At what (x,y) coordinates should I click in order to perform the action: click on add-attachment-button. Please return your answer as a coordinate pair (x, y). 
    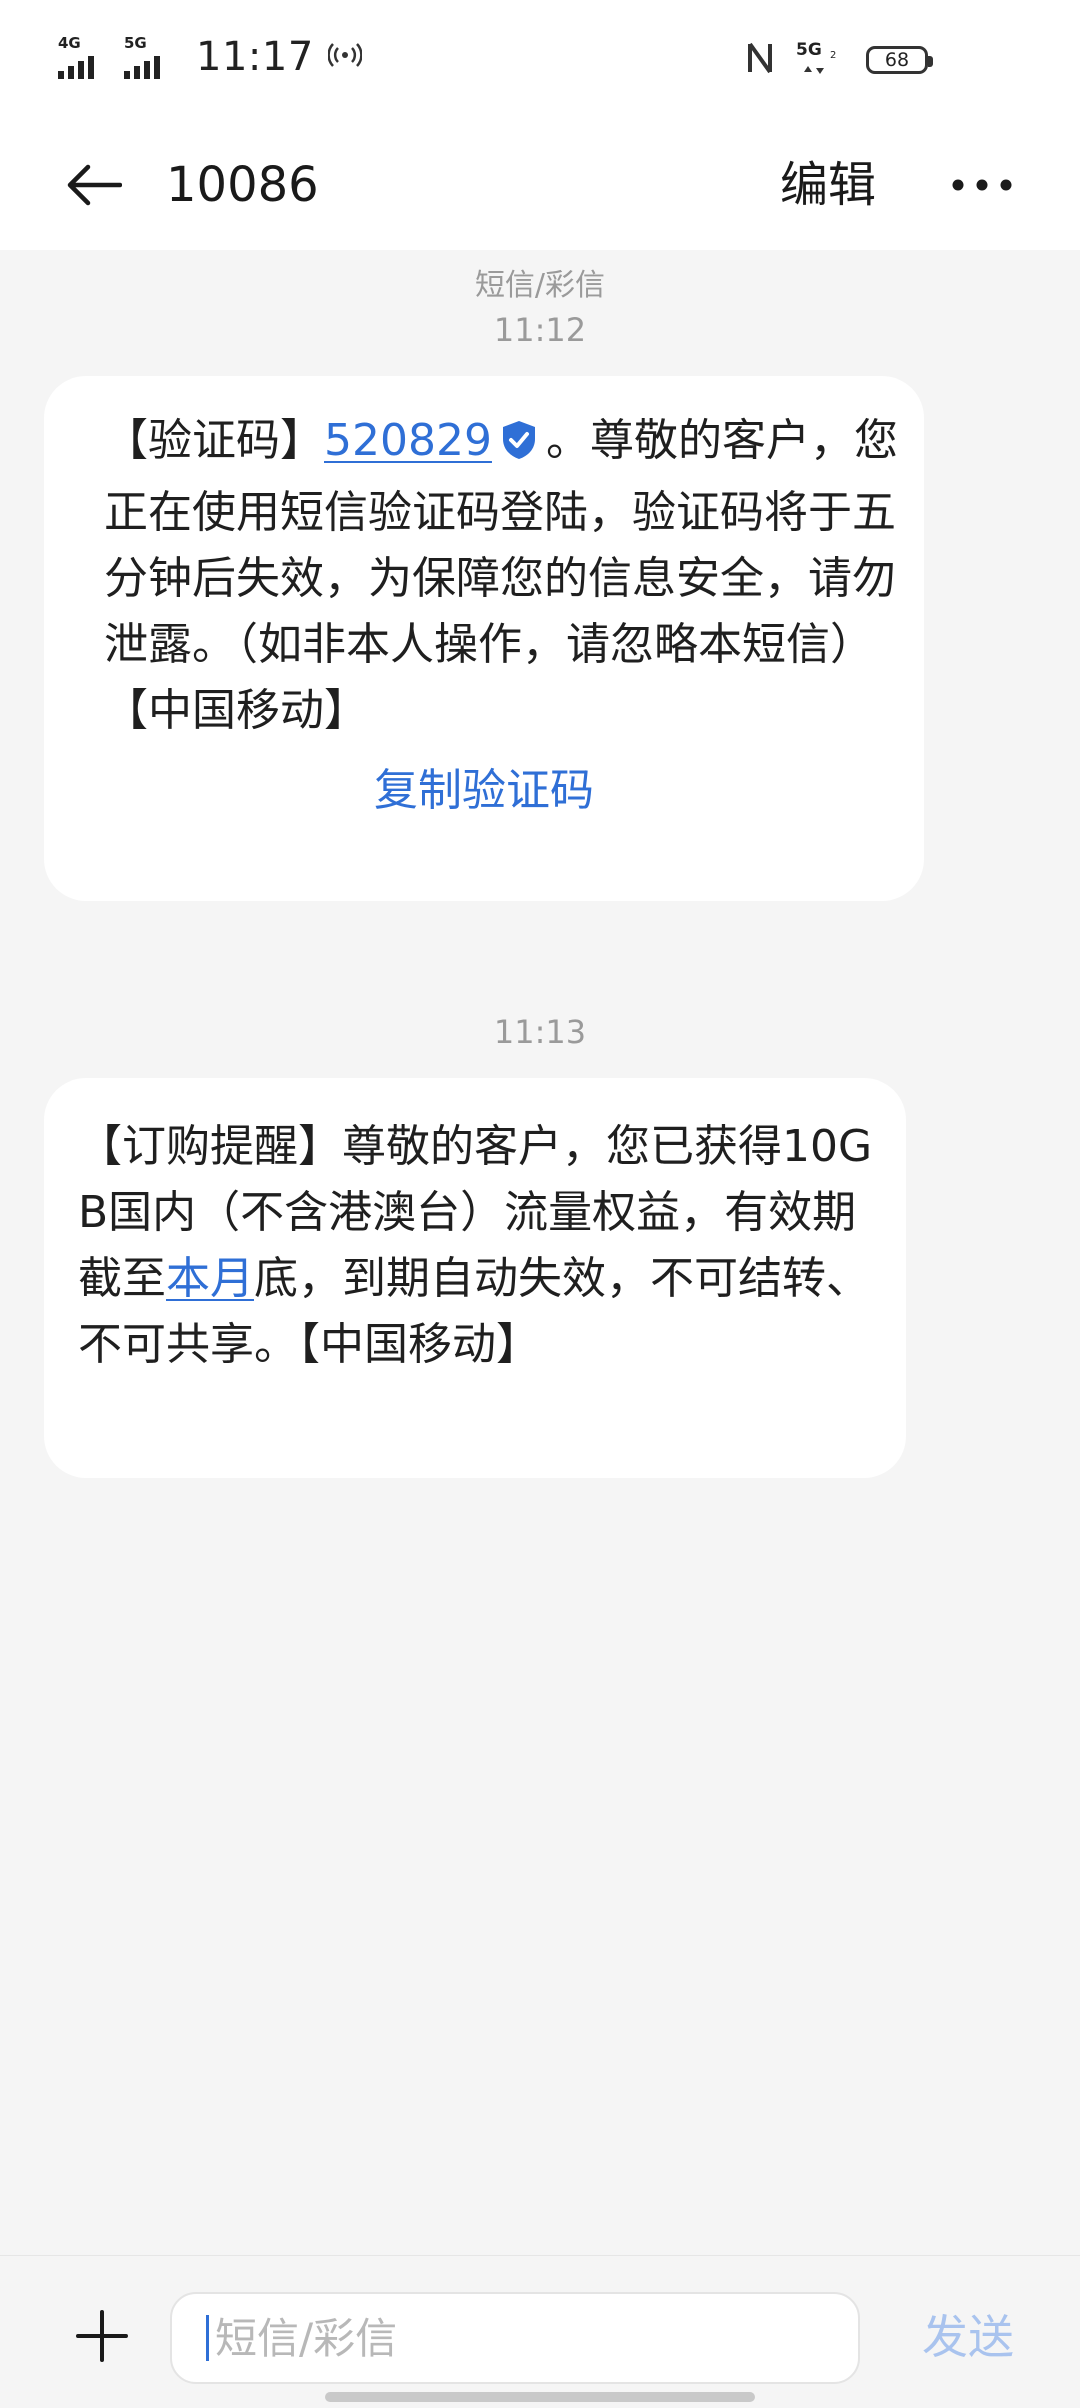
    Looking at the image, I should click on (102, 2336).